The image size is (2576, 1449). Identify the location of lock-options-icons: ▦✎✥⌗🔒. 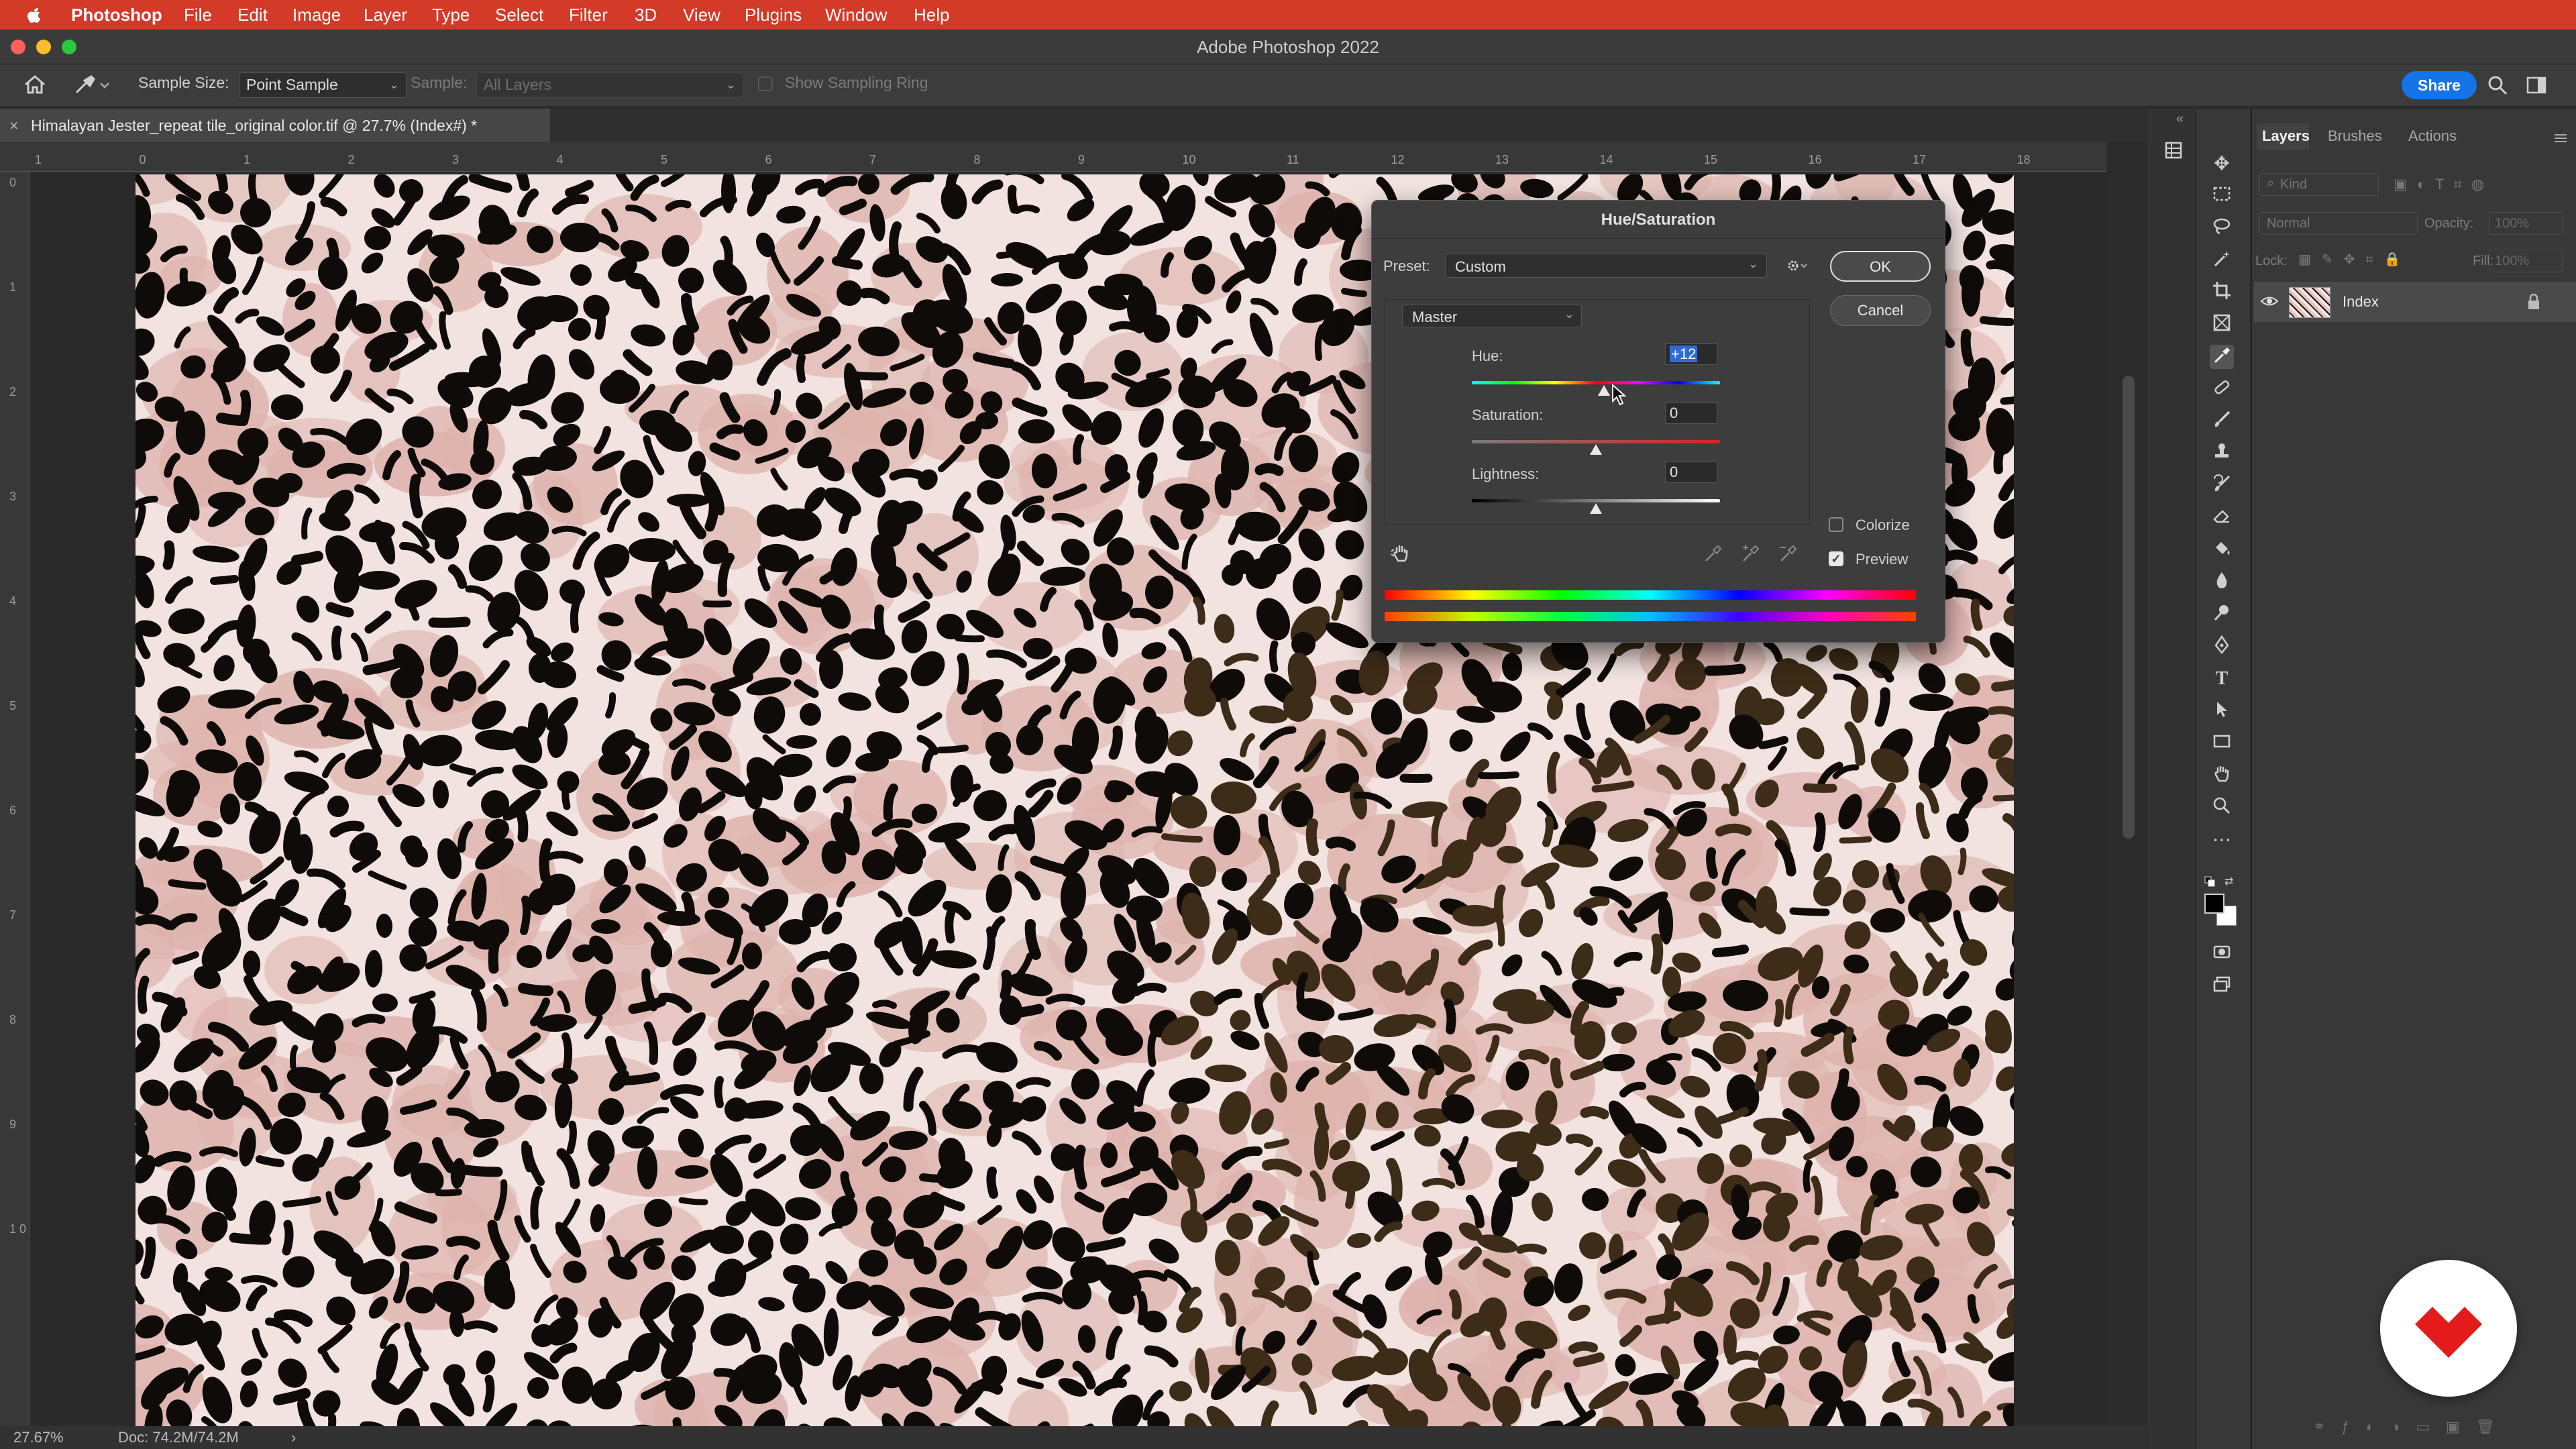
(2365, 260).